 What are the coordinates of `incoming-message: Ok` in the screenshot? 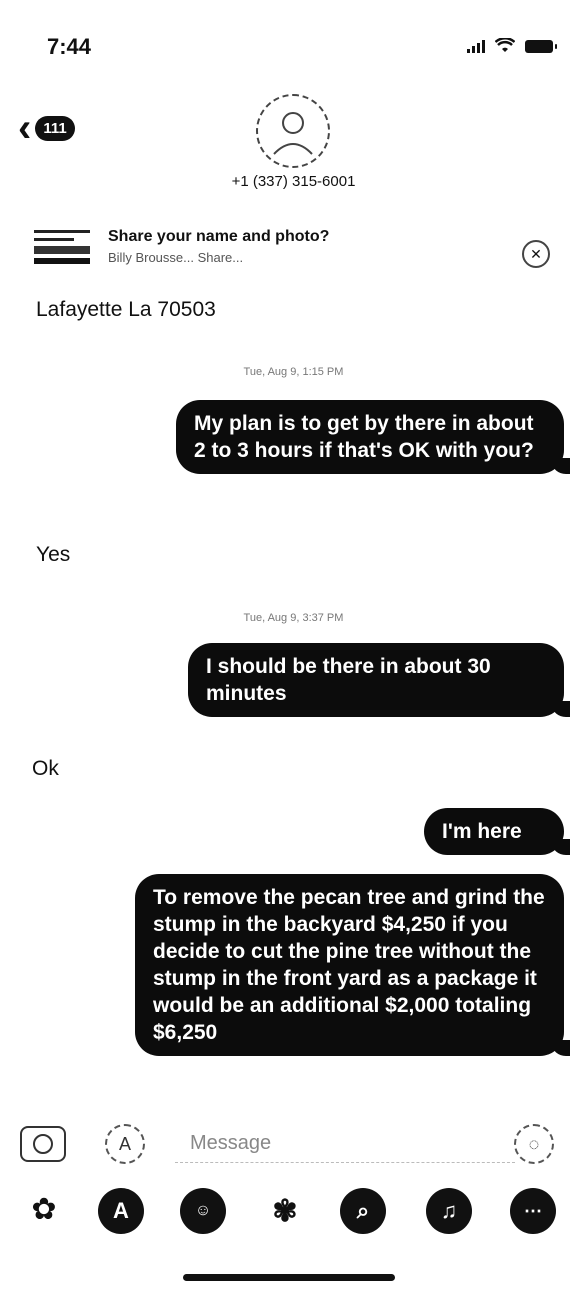 It's located at (45, 769).